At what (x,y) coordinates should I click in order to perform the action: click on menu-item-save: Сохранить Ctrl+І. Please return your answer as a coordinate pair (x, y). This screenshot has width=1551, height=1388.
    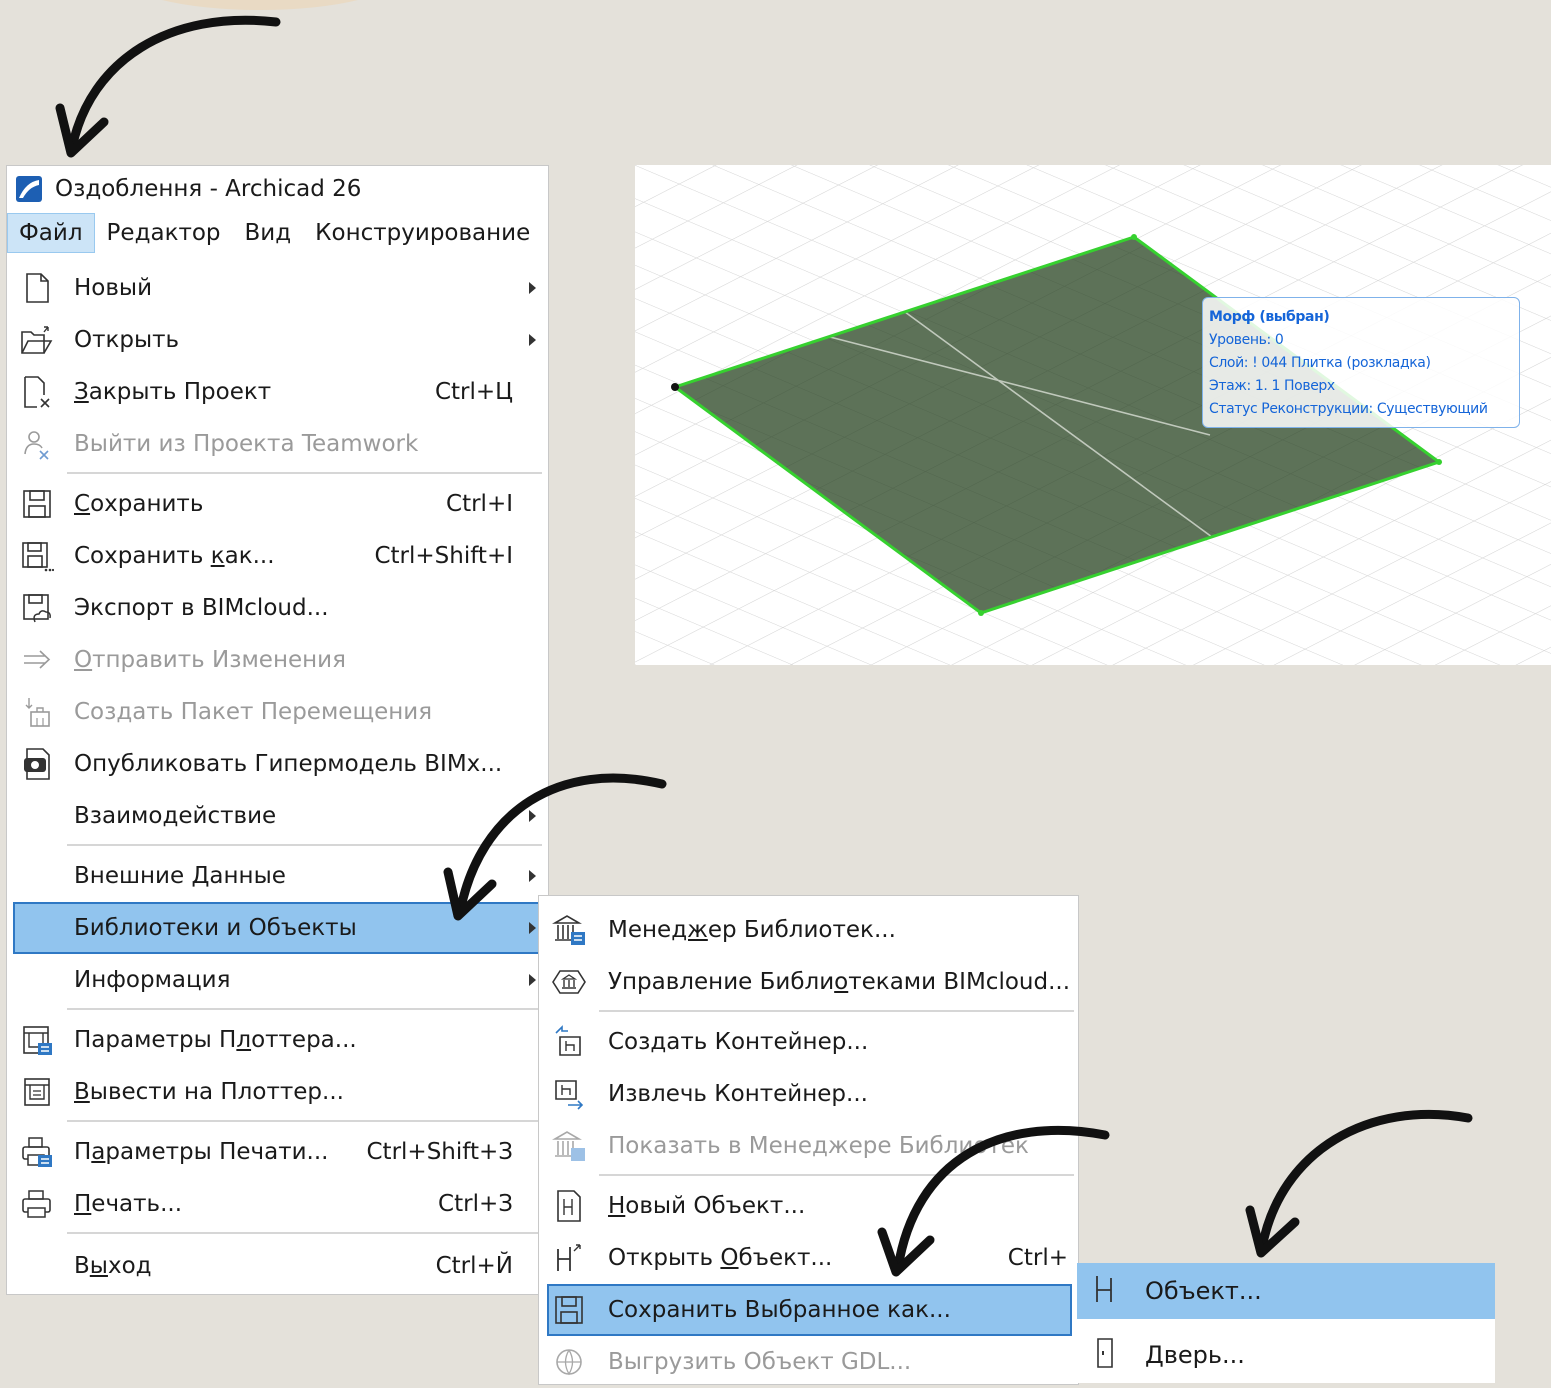
    Looking at the image, I should click on (278, 504).